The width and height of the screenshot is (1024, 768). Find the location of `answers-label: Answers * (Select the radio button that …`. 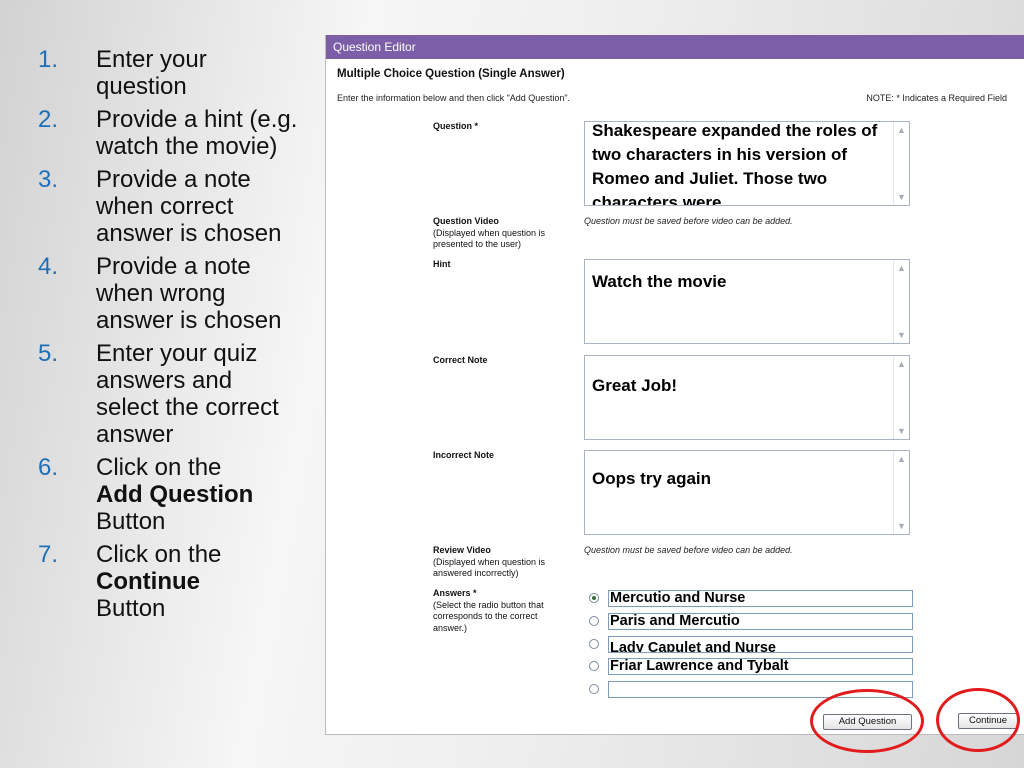

answers-label: Answers * (Select the radio button that … is located at coordinates (503, 611).